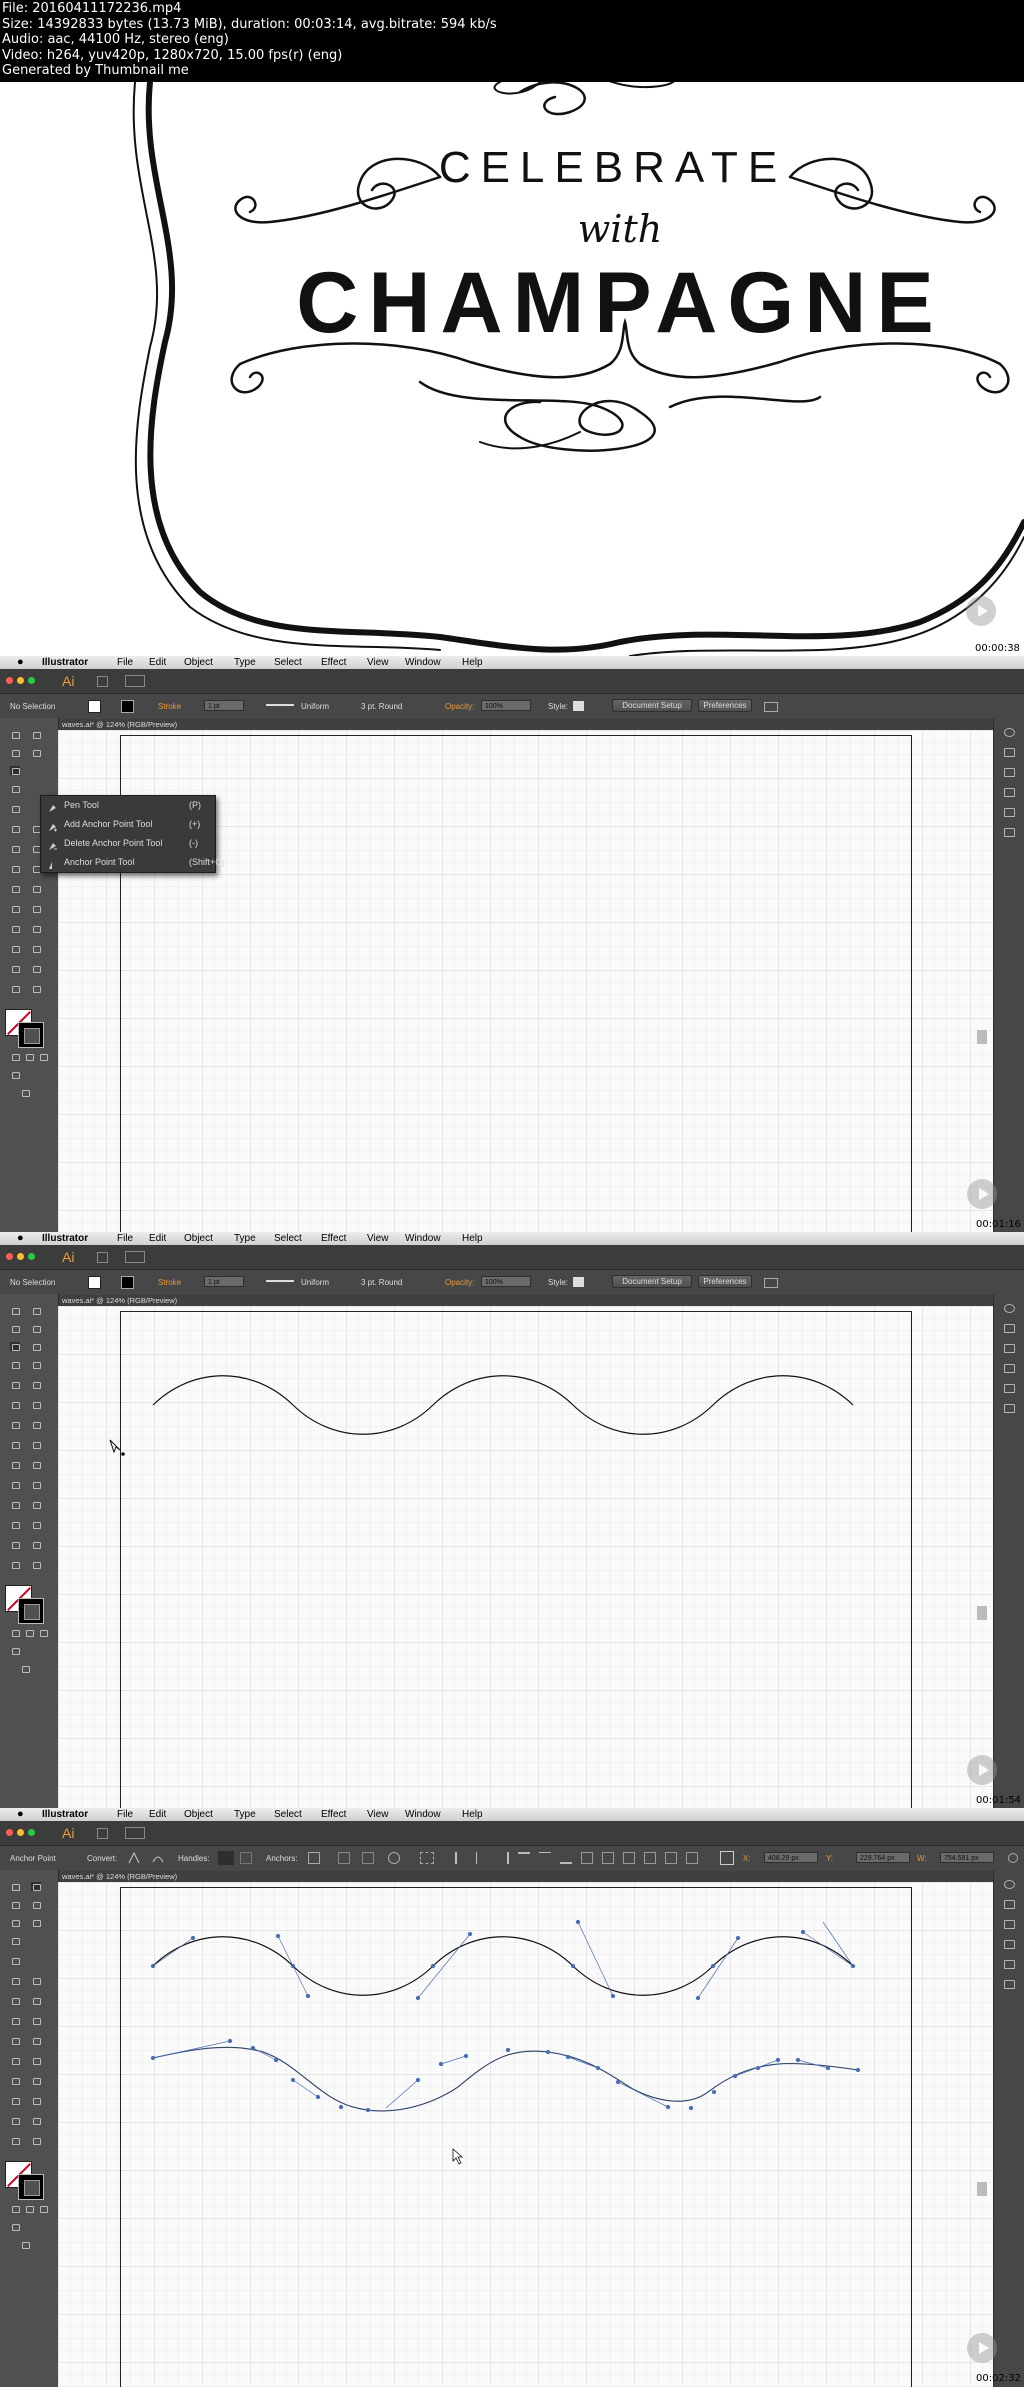 The height and width of the screenshot is (2387, 1024). Describe the element at coordinates (36, 1444) in the screenshot. I see `free-transform-tool-icon` at that location.